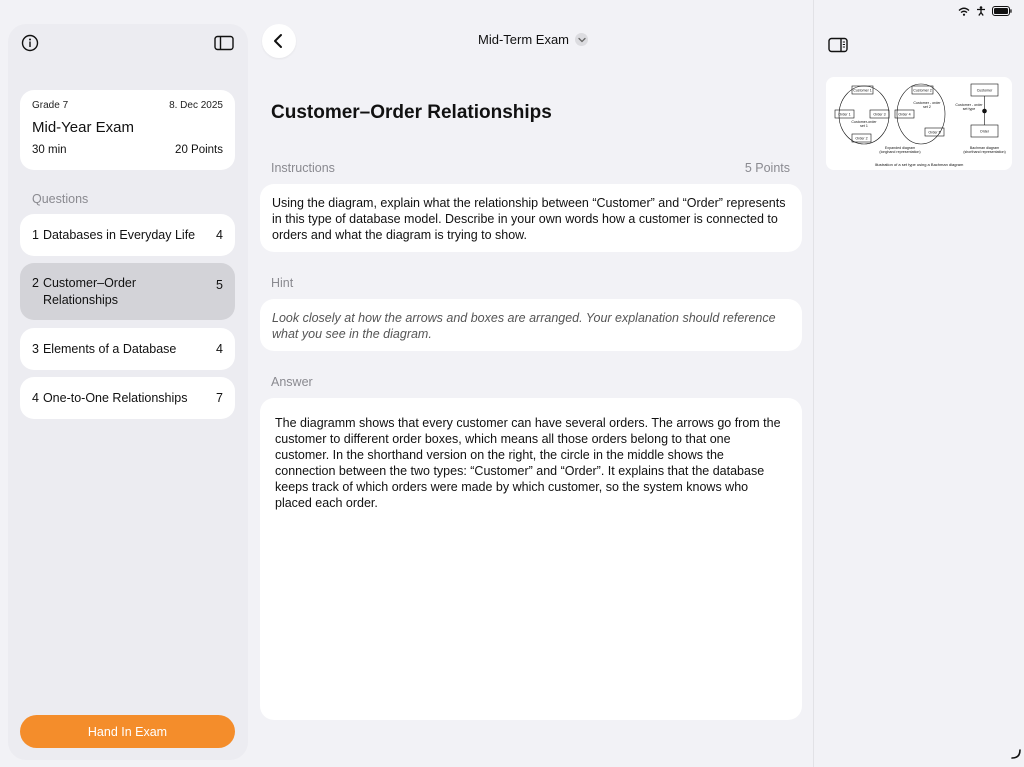 The width and height of the screenshot is (1024, 767). Describe the element at coordinates (862, 91) in the screenshot. I see `diagram-label: Customer 1` at that location.